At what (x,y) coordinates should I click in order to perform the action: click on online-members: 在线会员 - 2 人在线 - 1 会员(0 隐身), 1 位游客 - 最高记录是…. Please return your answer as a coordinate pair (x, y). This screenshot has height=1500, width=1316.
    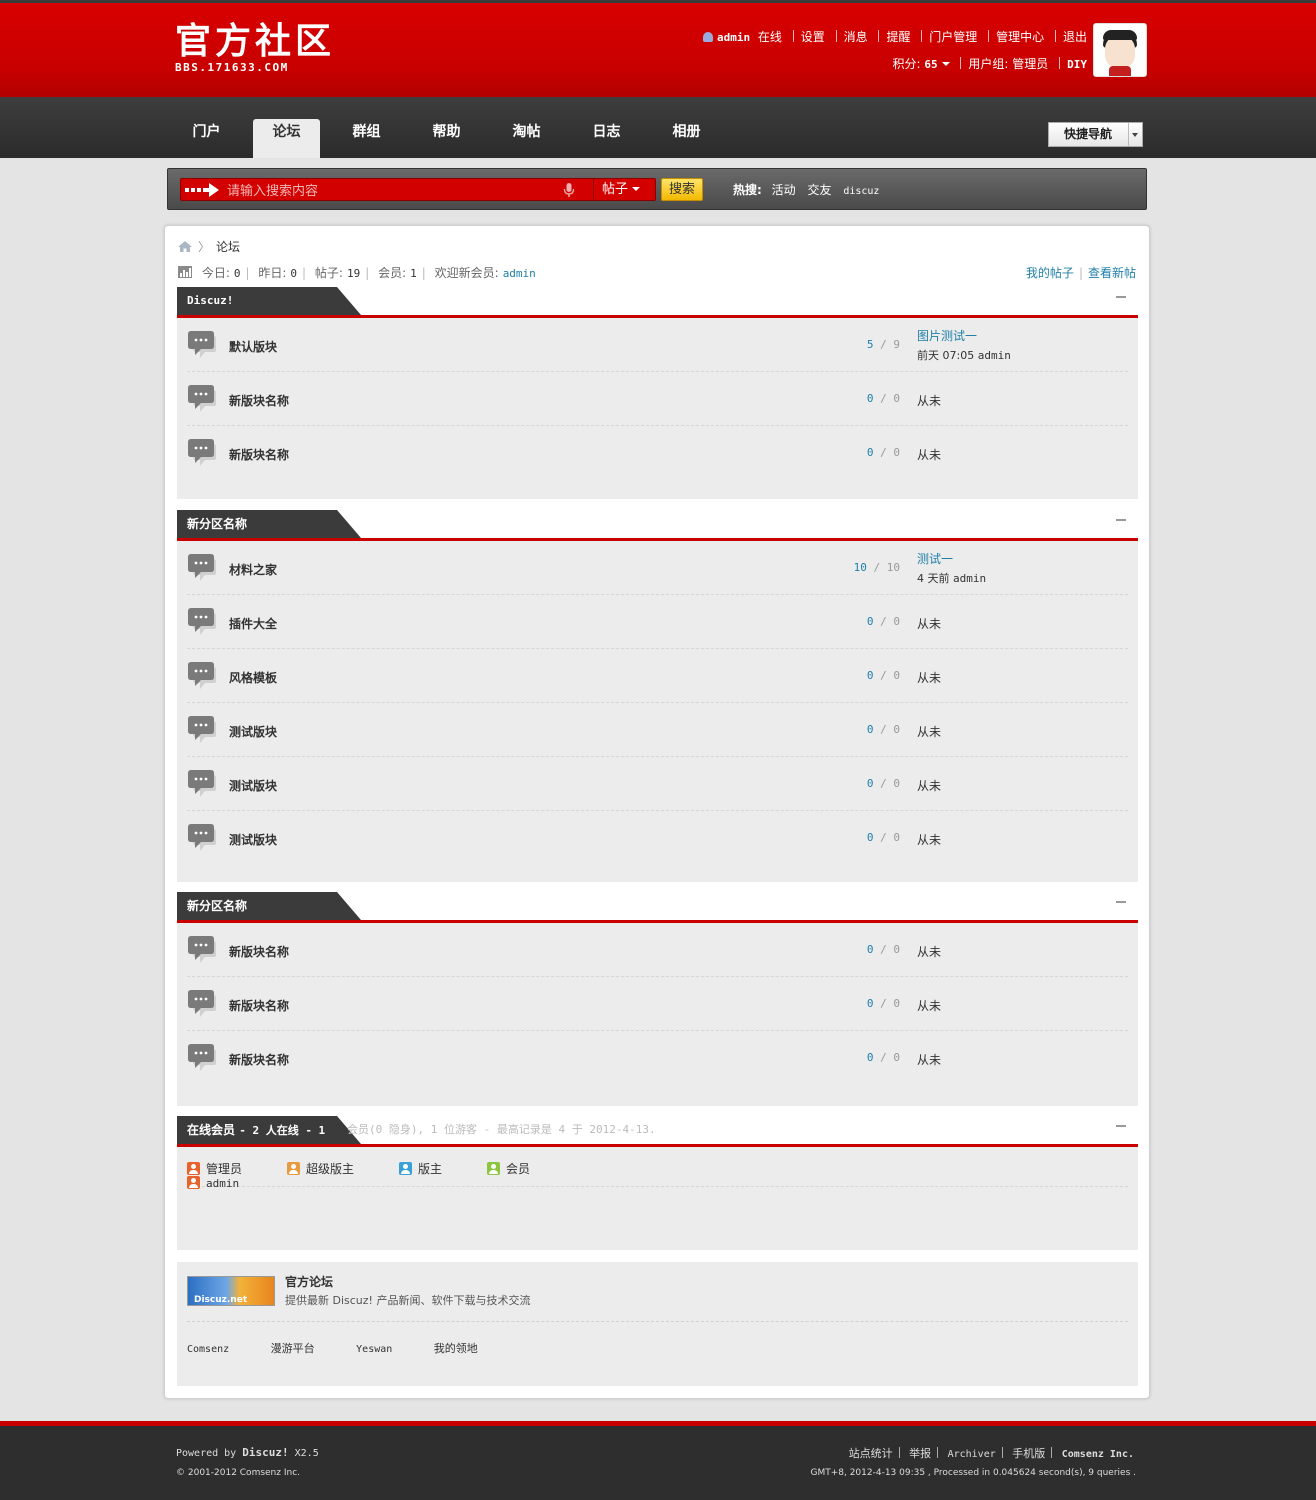
    Looking at the image, I should click on (657, 1183).